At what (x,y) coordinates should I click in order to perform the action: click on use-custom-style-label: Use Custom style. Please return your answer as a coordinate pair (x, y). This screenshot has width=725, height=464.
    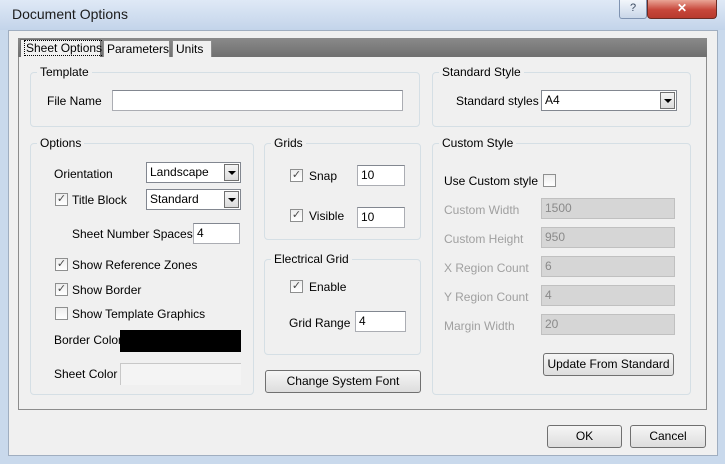
    Looking at the image, I should click on (491, 181).